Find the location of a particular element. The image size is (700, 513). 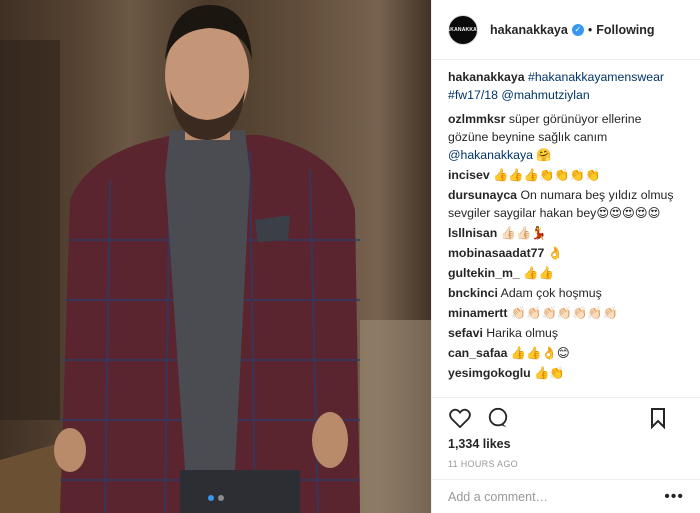

comment-item: yesimgokoglu 👍👏 is located at coordinates (566, 373).